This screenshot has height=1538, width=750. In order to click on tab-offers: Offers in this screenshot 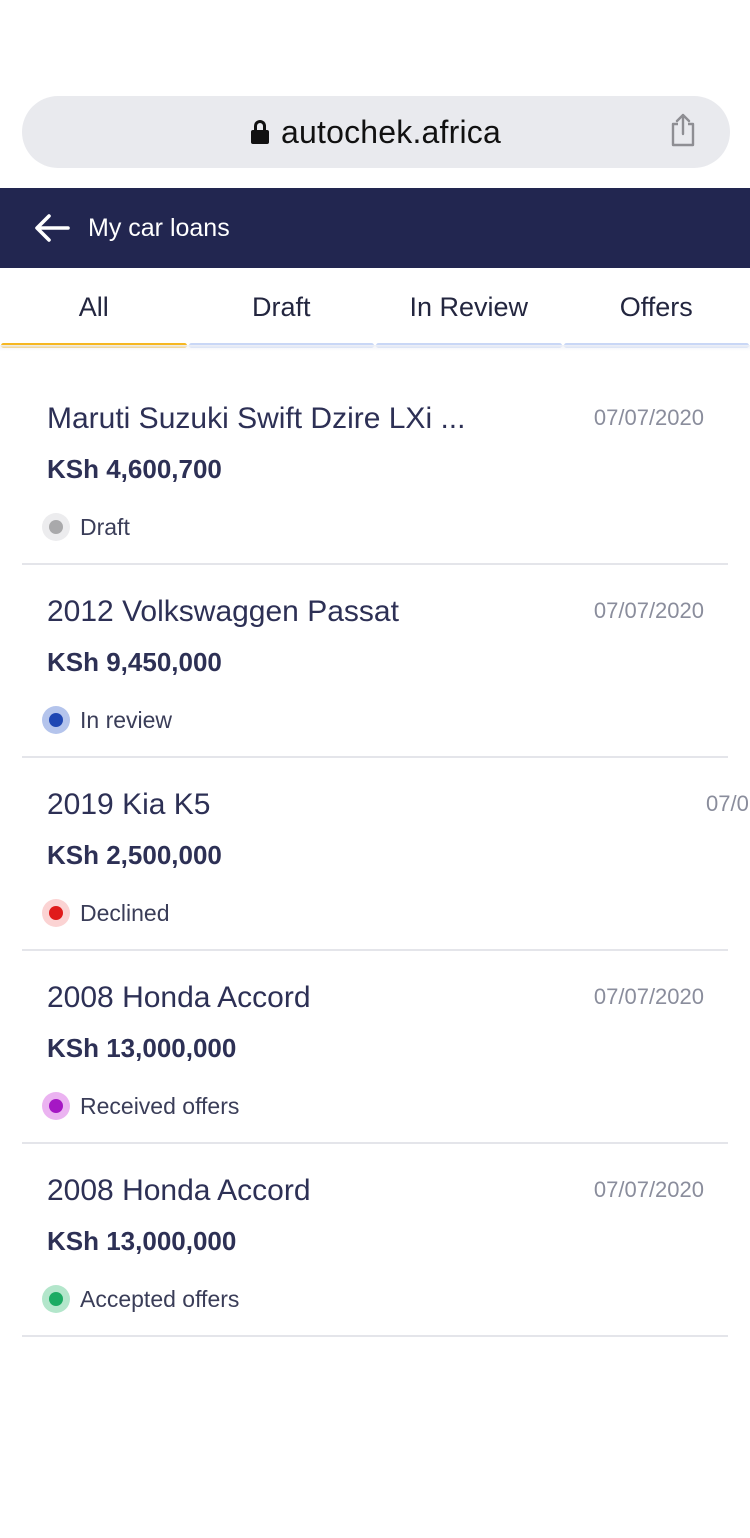, I will do `click(656, 309)`.